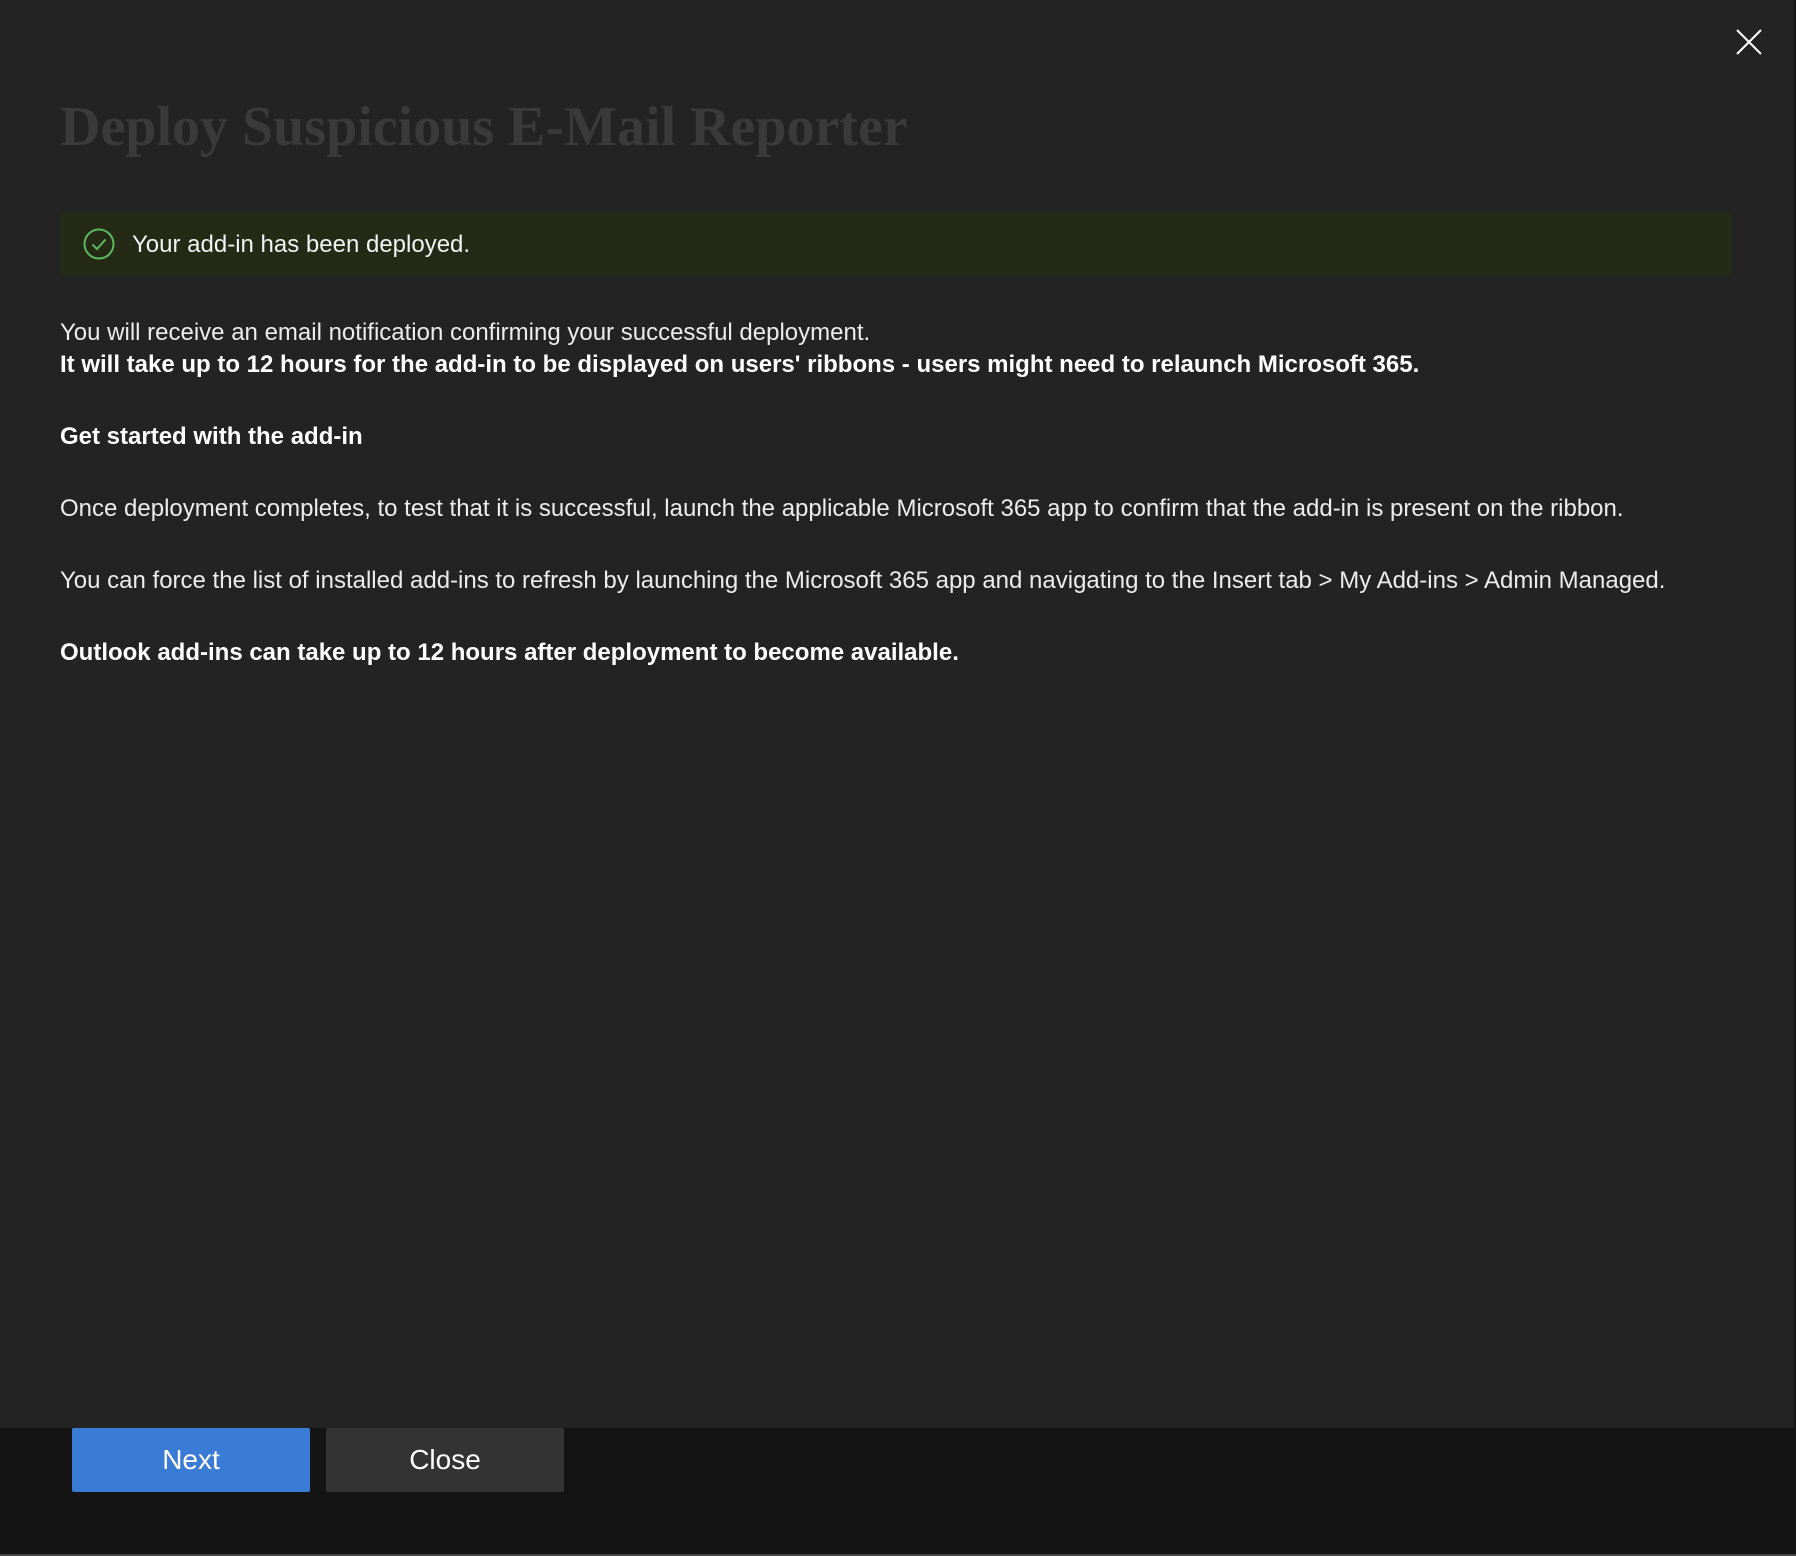  Describe the element at coordinates (896, 244) in the screenshot. I see `success-message-bar: Your add-in has been deployed.` at that location.